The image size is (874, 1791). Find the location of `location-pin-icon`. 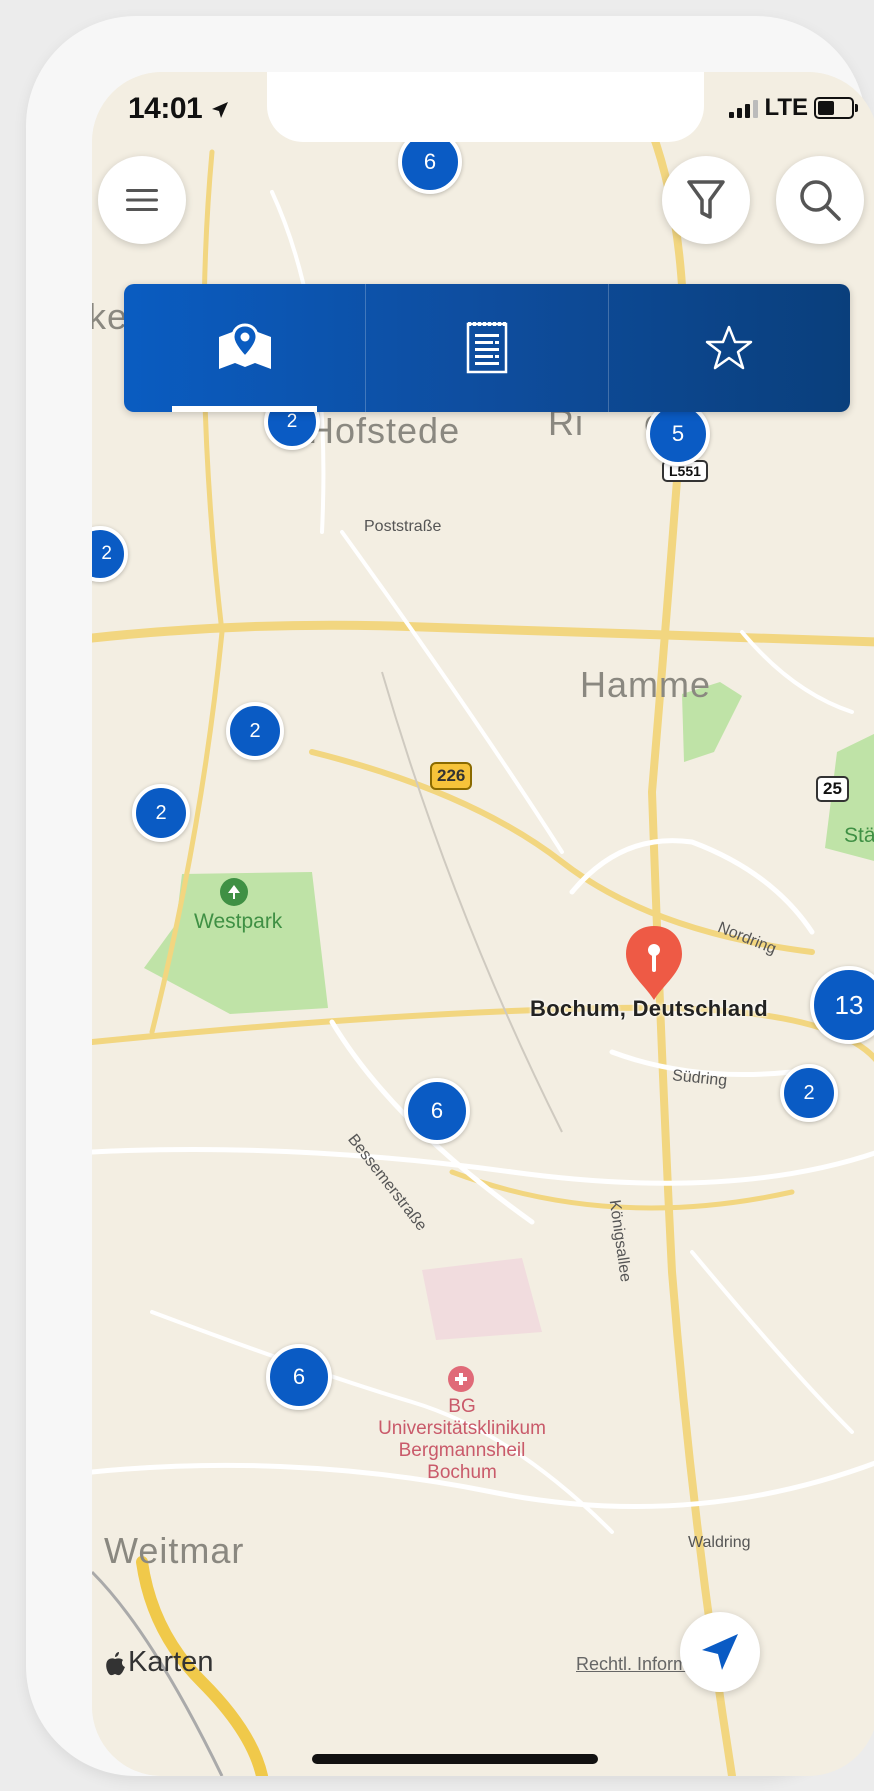

location-pin-icon is located at coordinates (654, 963).